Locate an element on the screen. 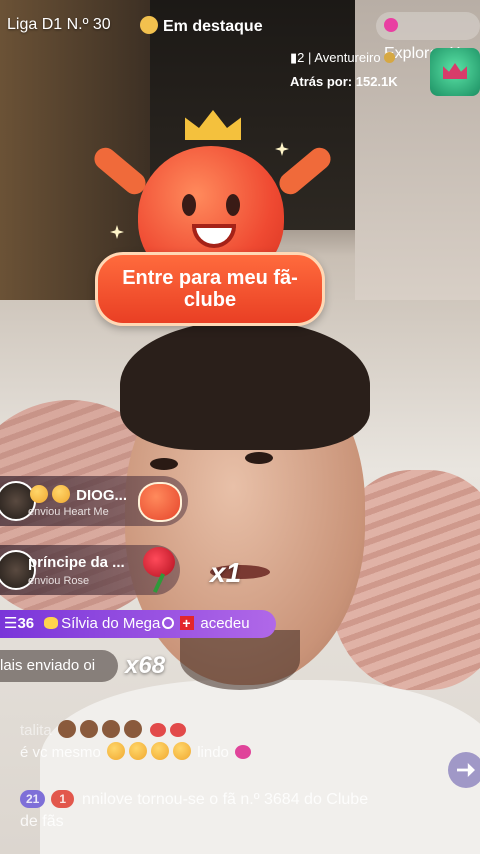 Image resolution: width=480 pixels, height=854 pixels. rank-panel: ▮2 | Aventureiro Atrás por: 152.1K is located at coordinates (360, 68).